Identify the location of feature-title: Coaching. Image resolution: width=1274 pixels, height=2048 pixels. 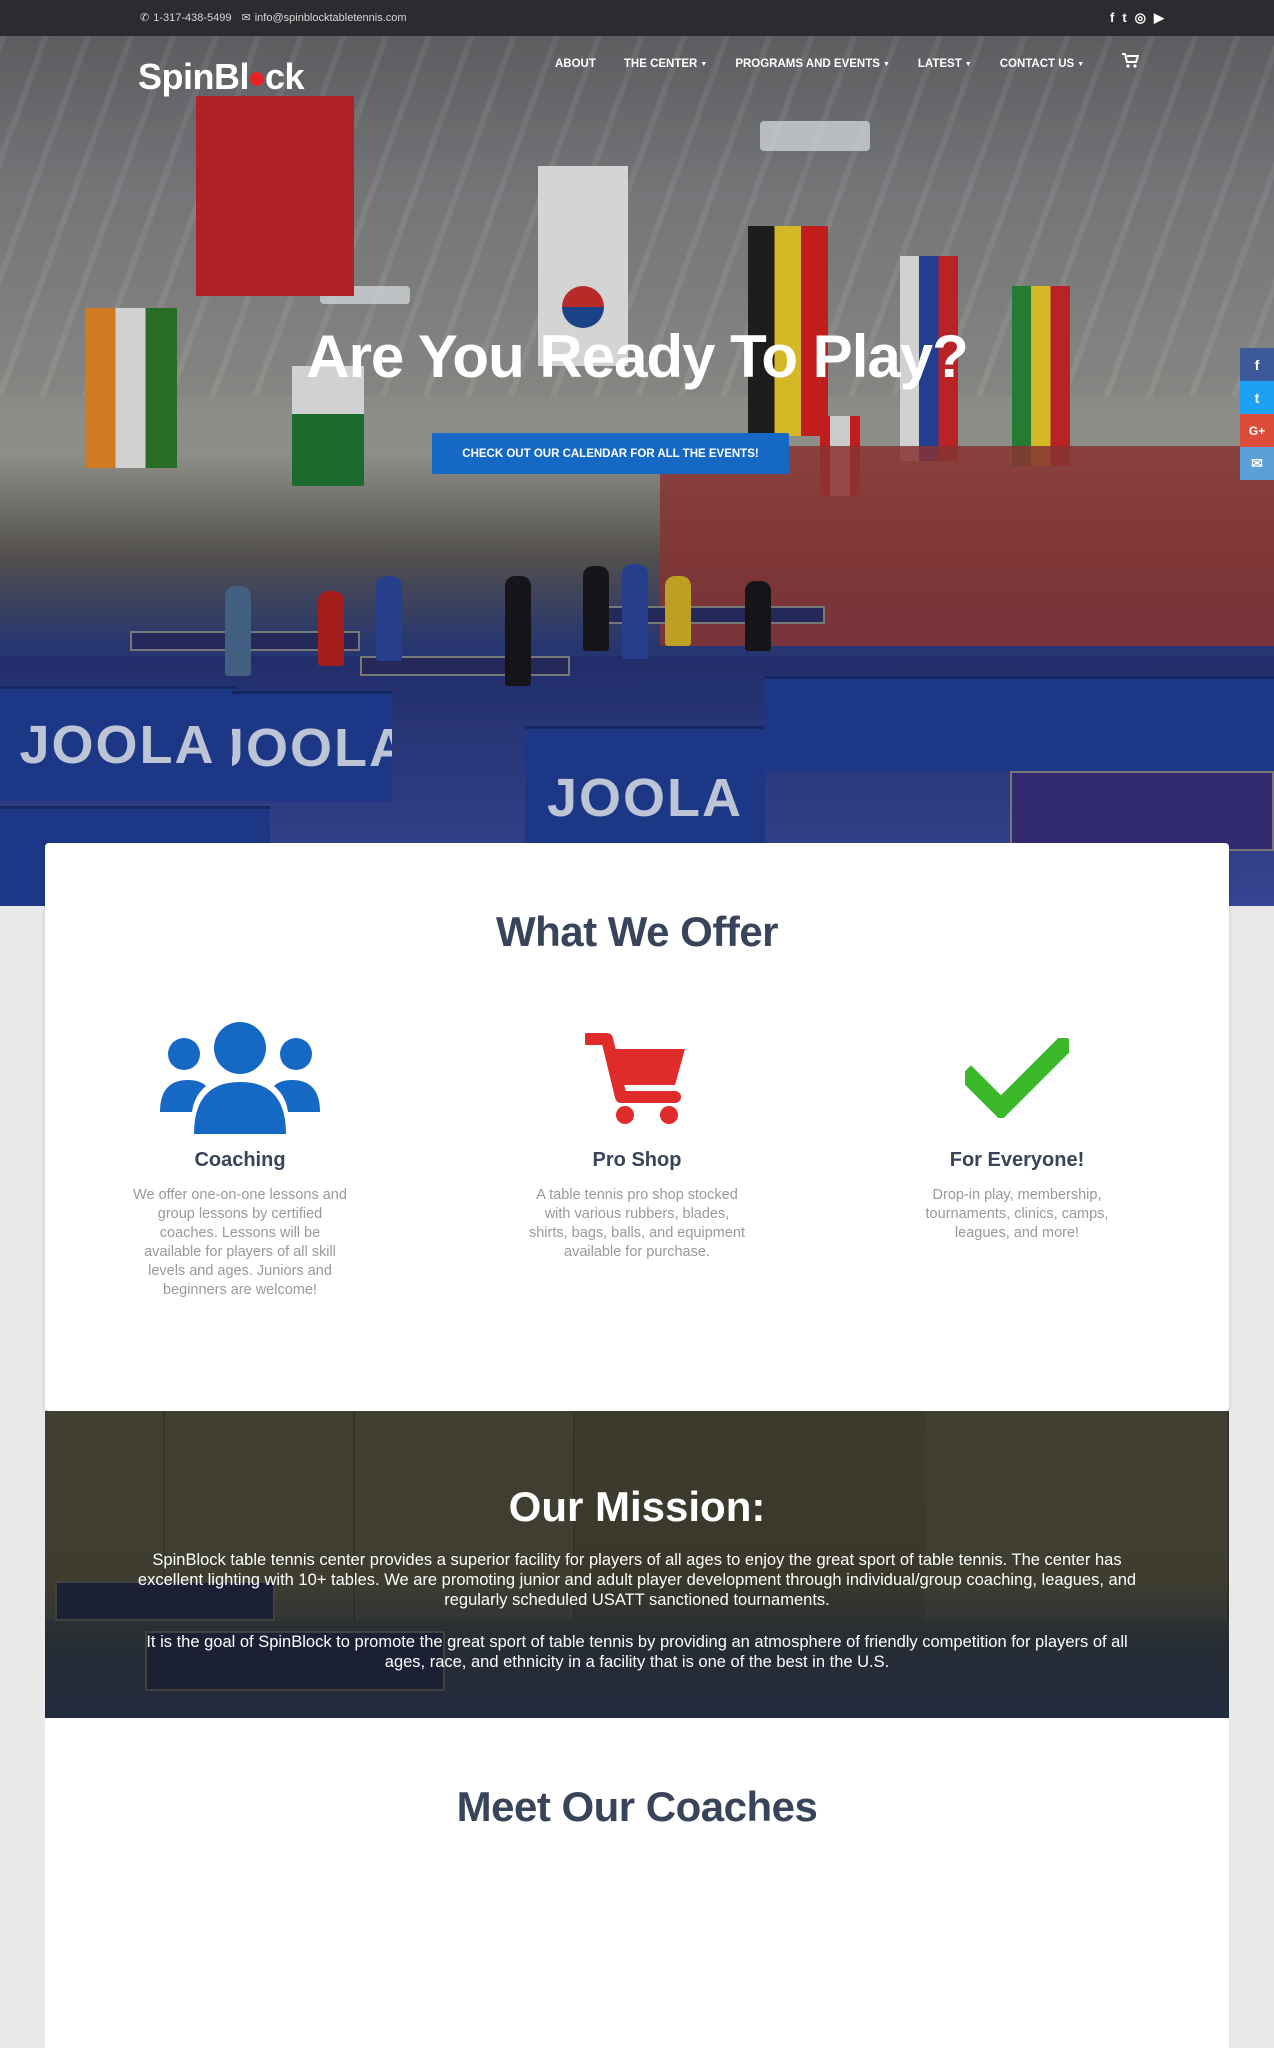
(240, 1160).